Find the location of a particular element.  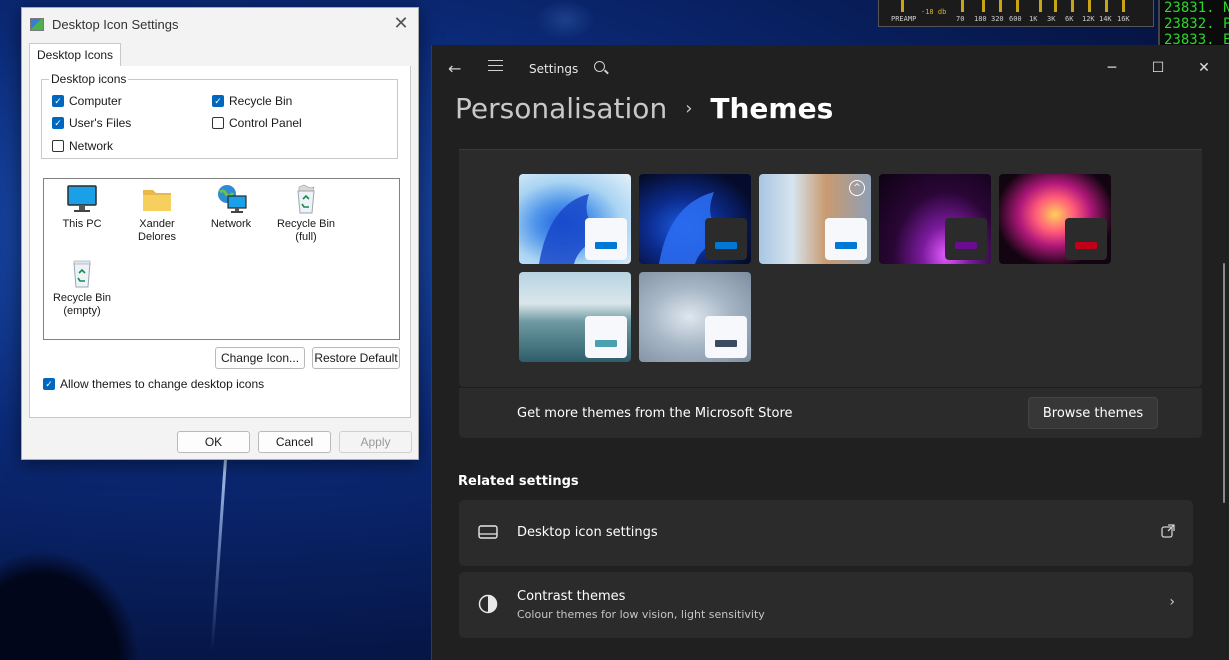

eq-band-label: 600 is located at coordinates (1015, 19).